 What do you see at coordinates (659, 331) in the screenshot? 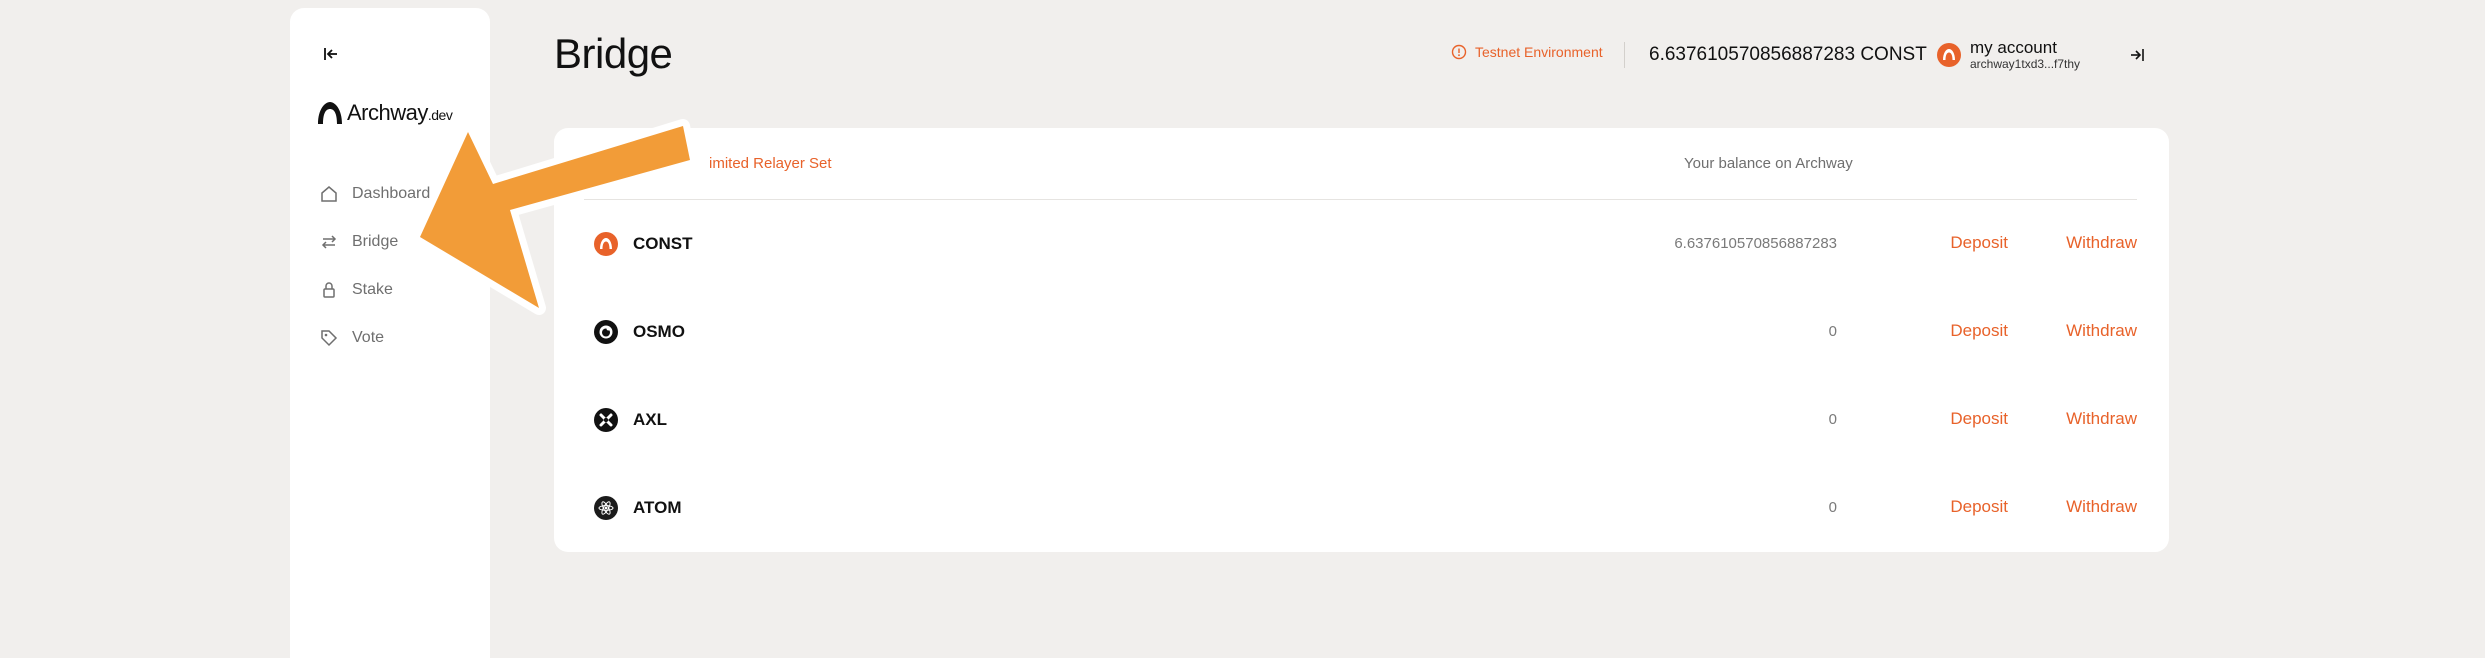
I see `token-name: OSMO` at bounding box center [659, 331].